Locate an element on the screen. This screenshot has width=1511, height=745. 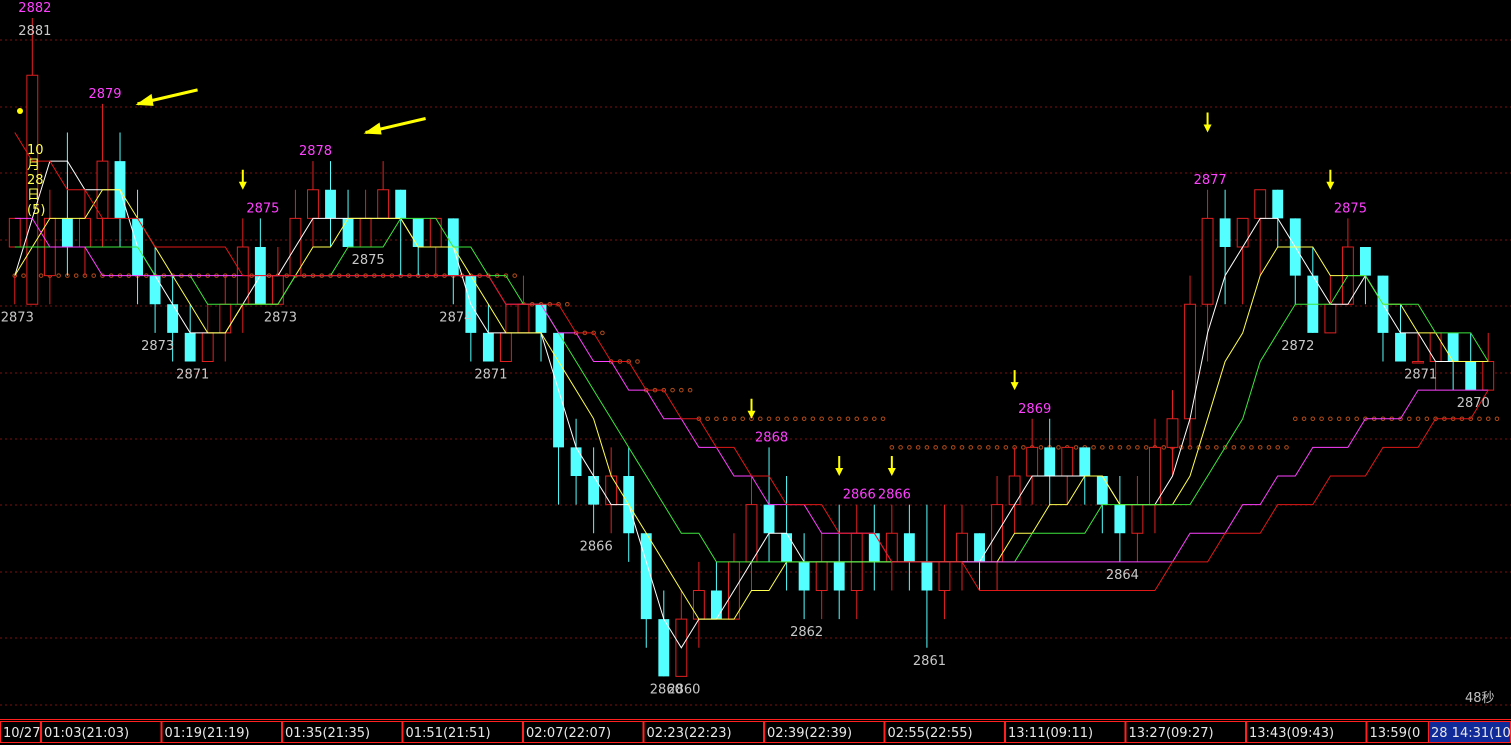
price-annotation-high: 2878 is located at coordinates (315, 151).